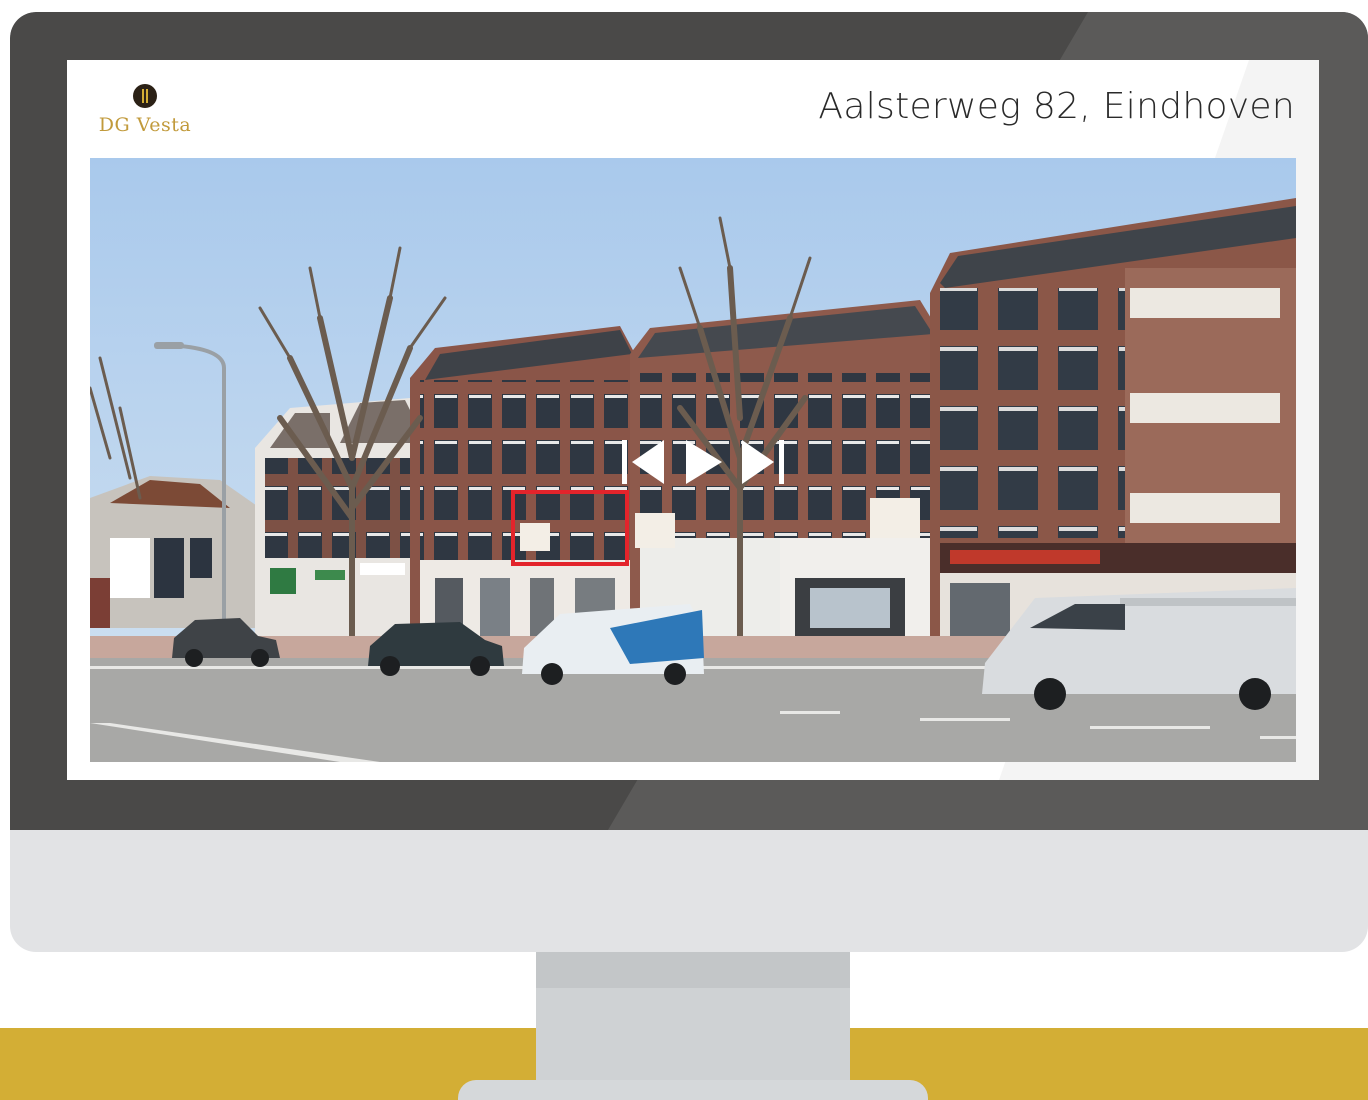 This screenshot has width=1368, height=1100. Describe the element at coordinates (693, 970) in the screenshot. I see `monitor-stand-shadow` at that location.